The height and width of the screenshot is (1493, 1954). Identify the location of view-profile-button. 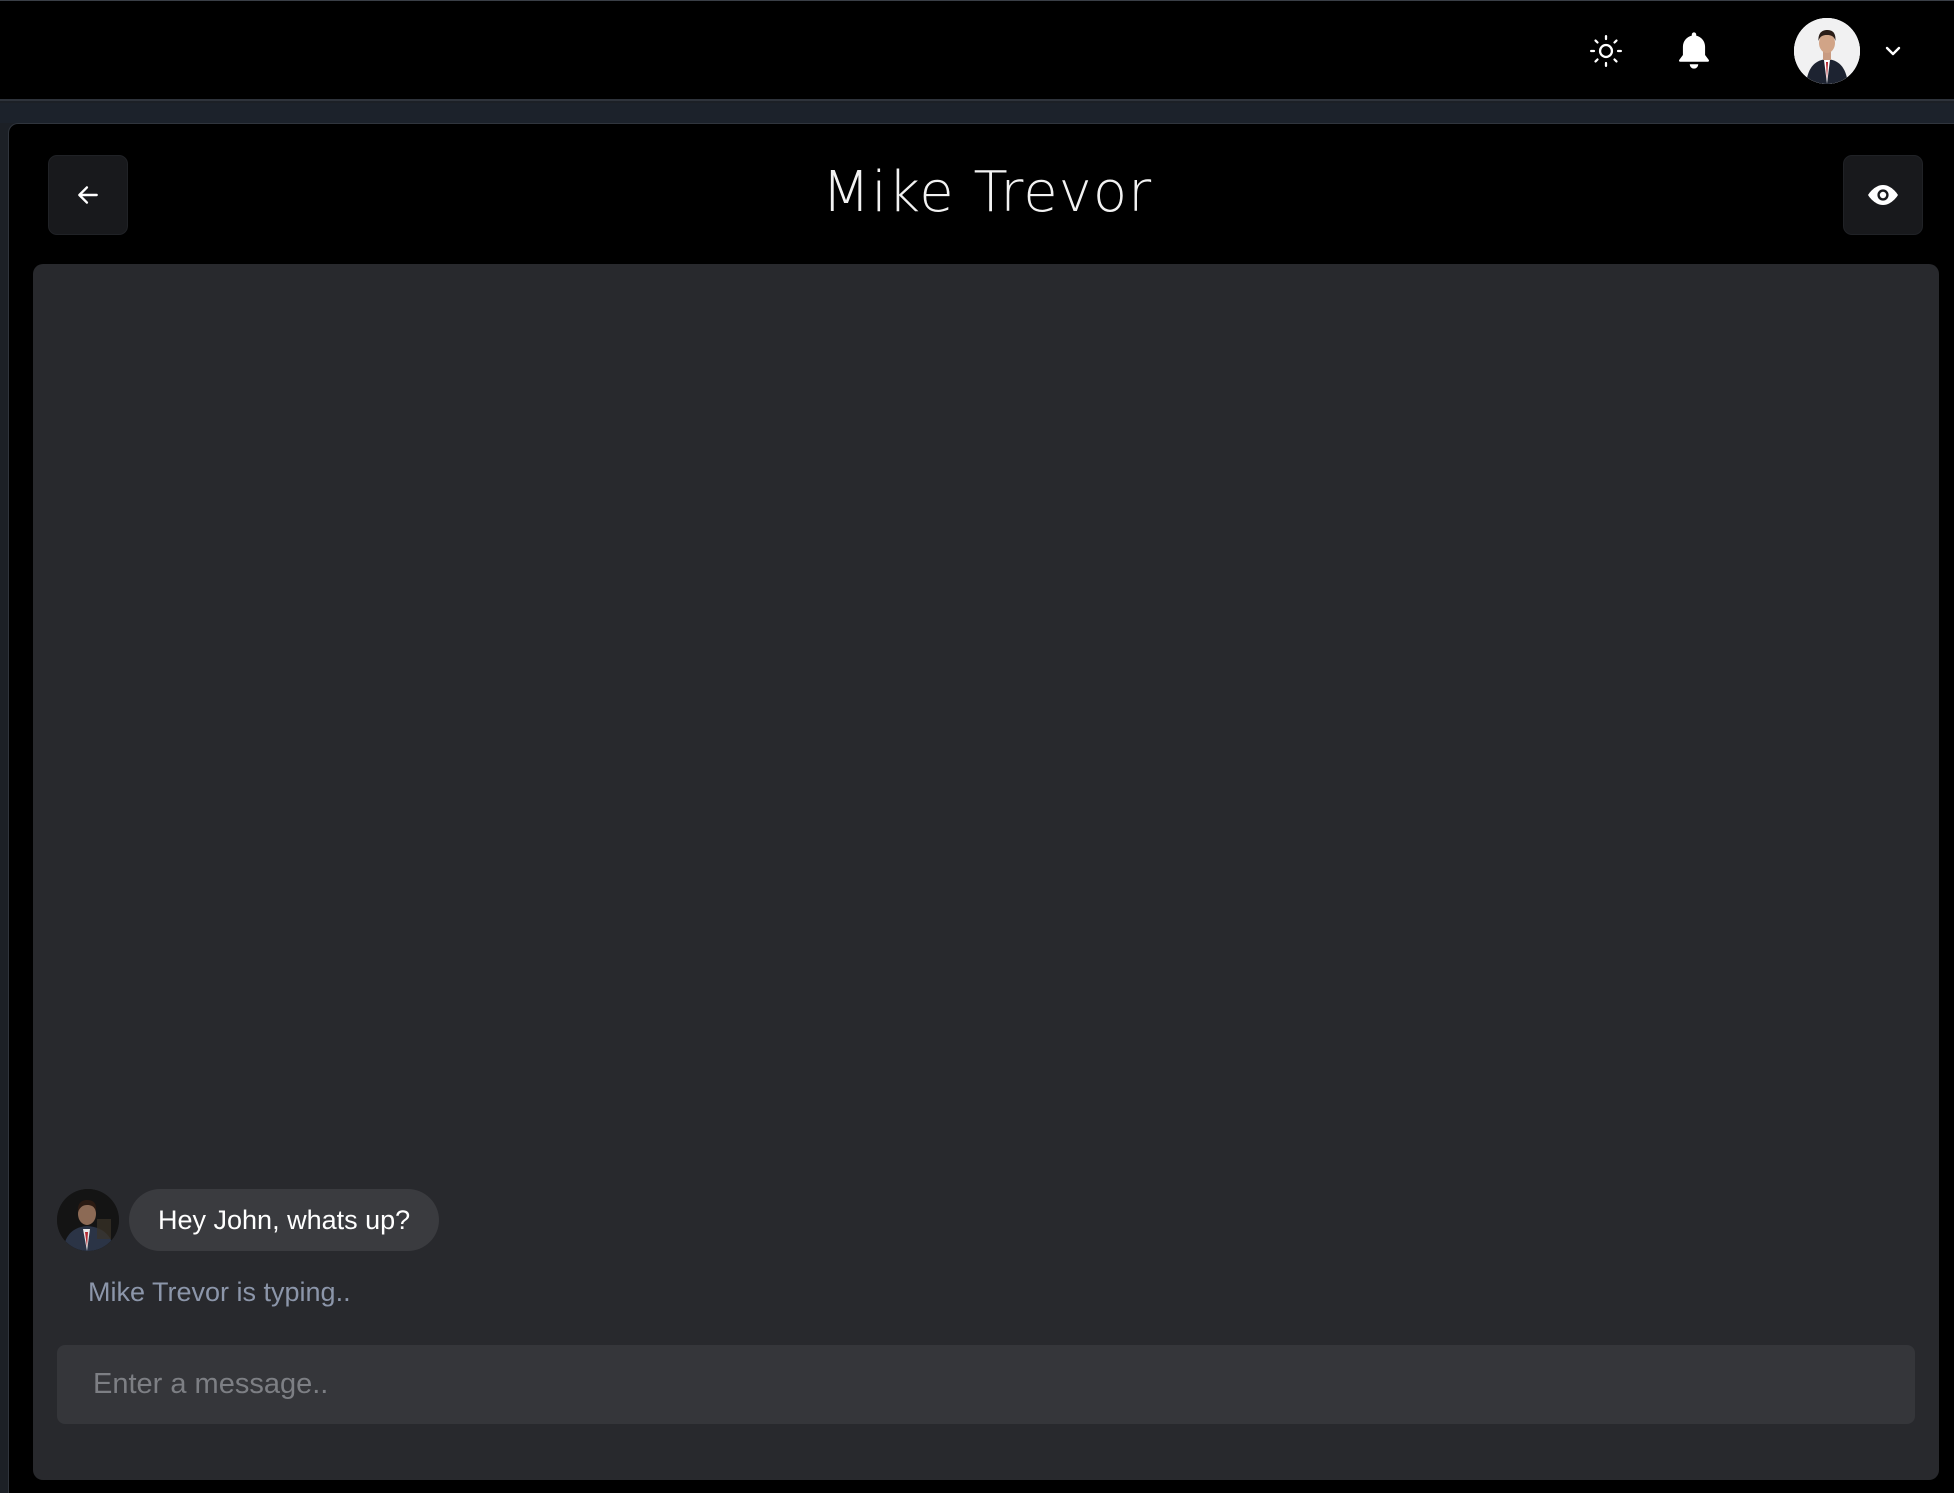
(1883, 195).